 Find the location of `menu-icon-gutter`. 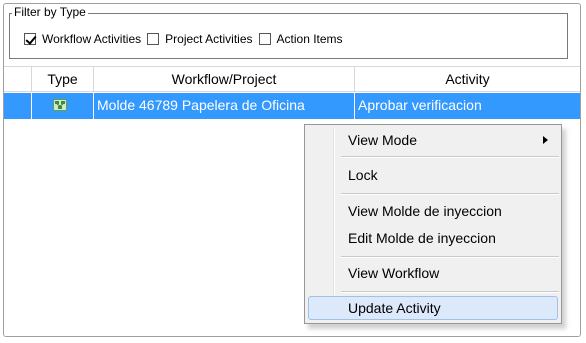

menu-icon-gutter is located at coordinates (334, 224).